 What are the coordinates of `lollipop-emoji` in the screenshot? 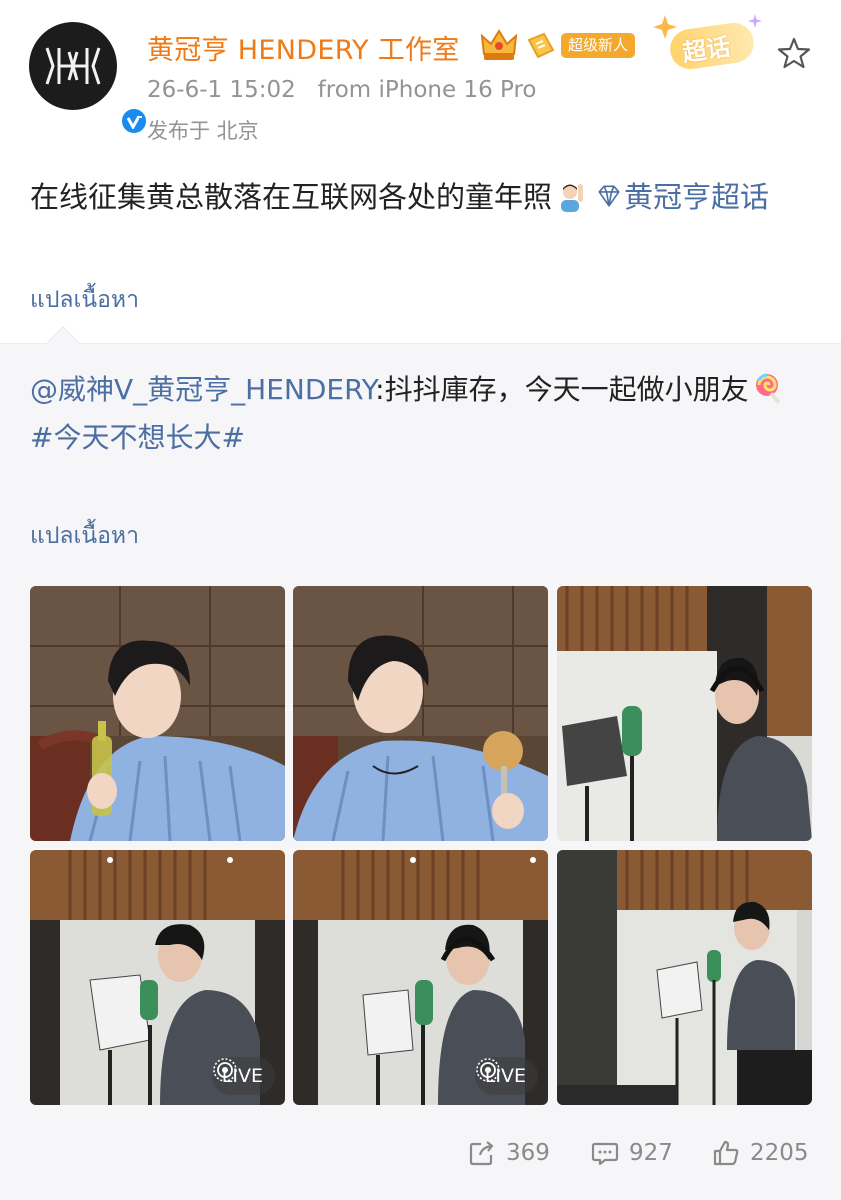 It's located at (767, 388).